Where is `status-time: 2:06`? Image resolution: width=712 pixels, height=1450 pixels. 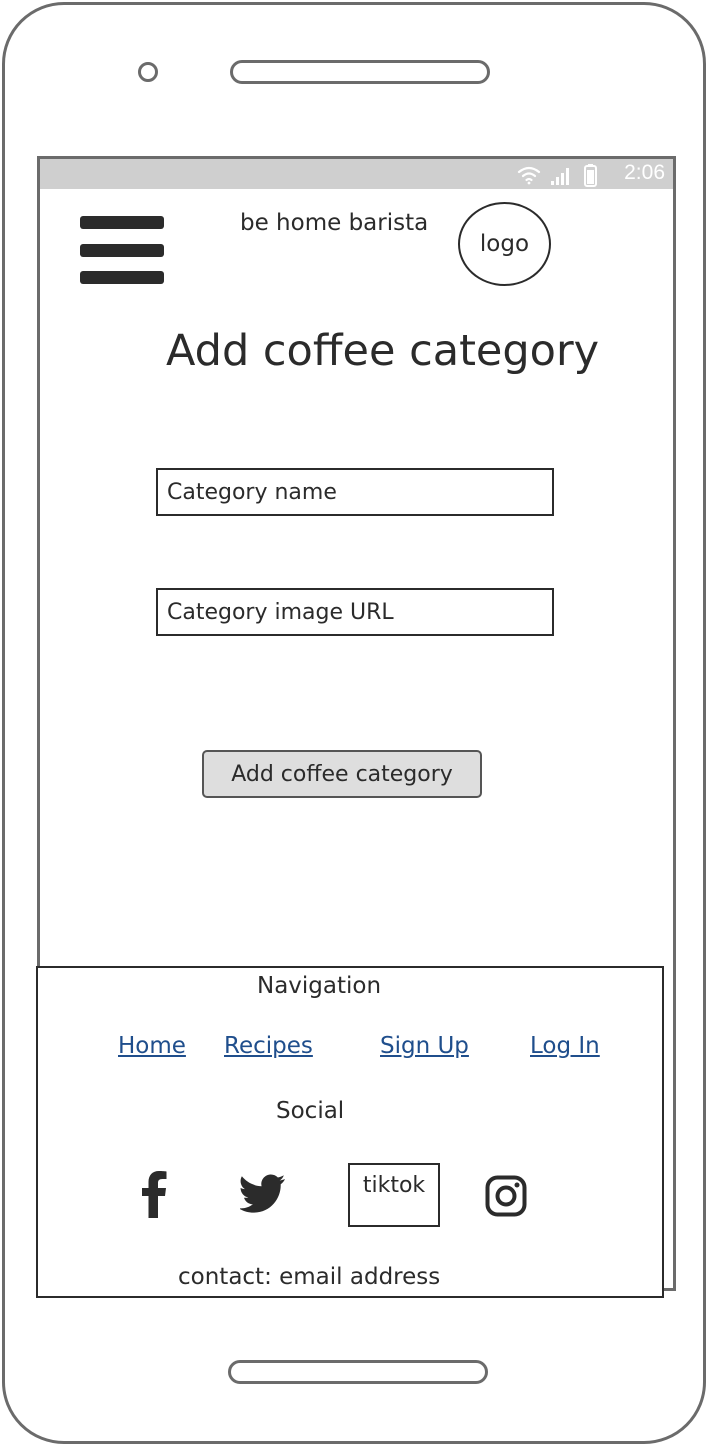 status-time: 2:06 is located at coordinates (644, 172).